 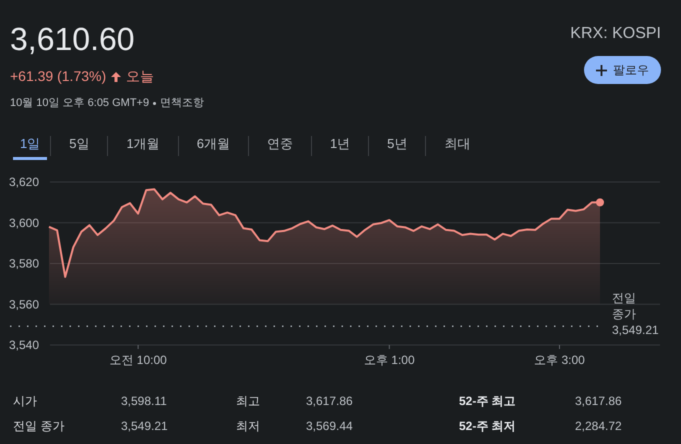 What do you see at coordinates (279, 146) in the screenshot?
I see `range-tab: 연중` at bounding box center [279, 146].